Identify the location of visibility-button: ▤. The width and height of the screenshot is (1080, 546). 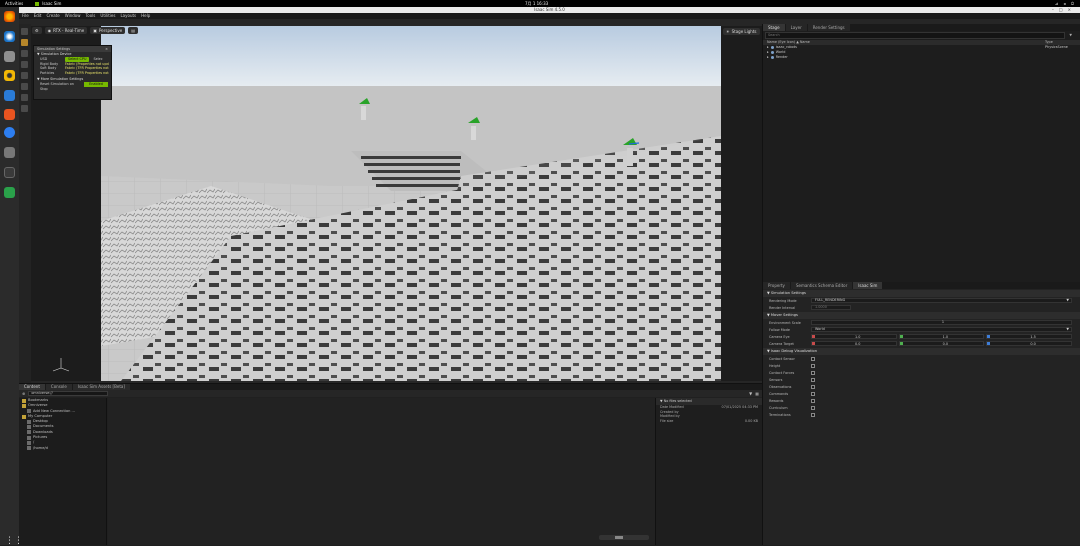
(133, 30).